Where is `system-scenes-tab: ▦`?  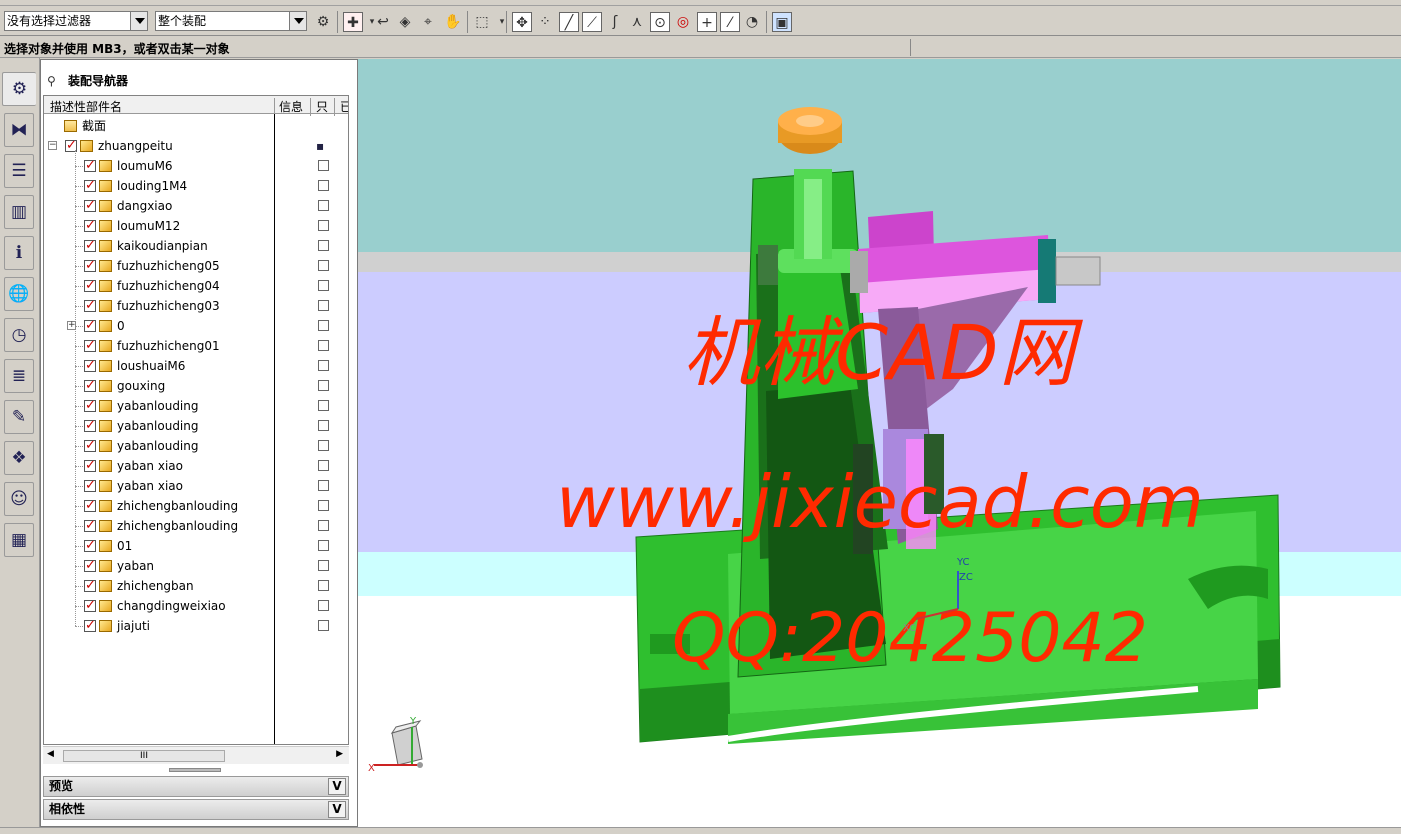
system-scenes-tab: ▦ is located at coordinates (19, 540).